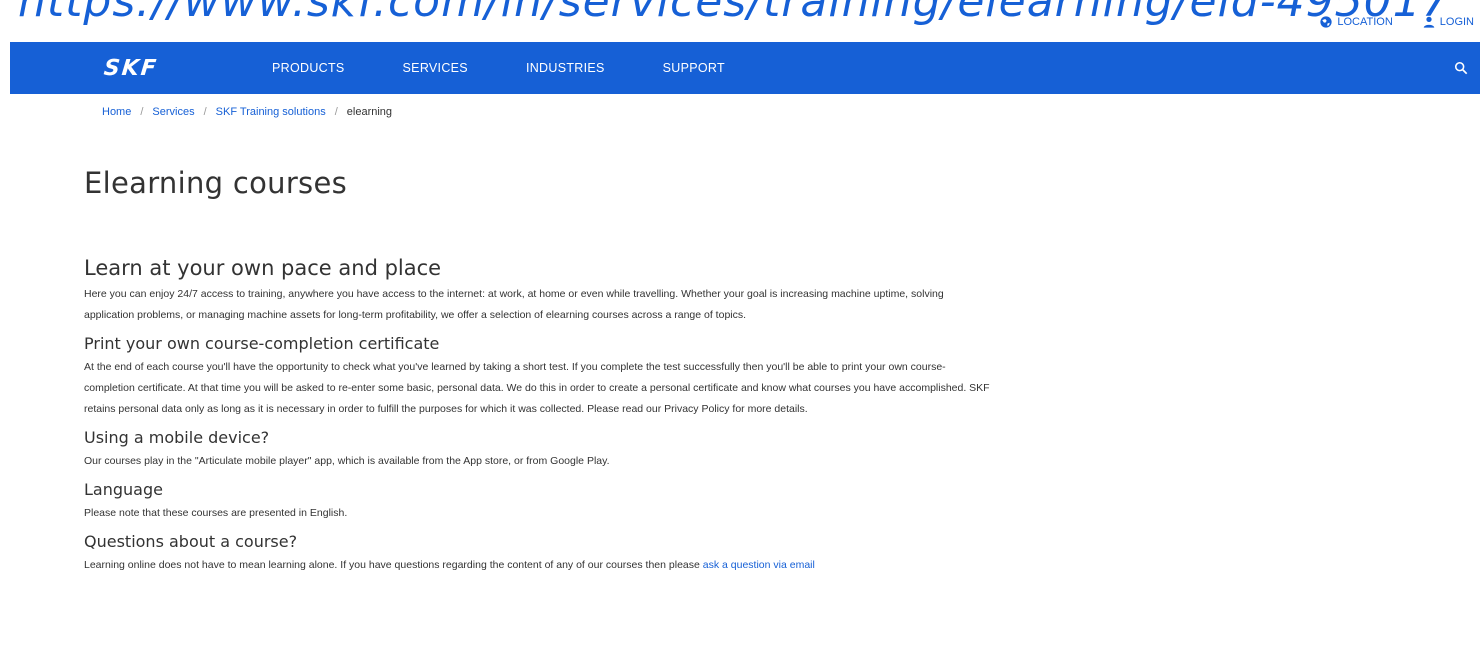 The image size is (1480, 664). What do you see at coordinates (369, 112) in the screenshot?
I see `breadcrumb-current: elearning` at bounding box center [369, 112].